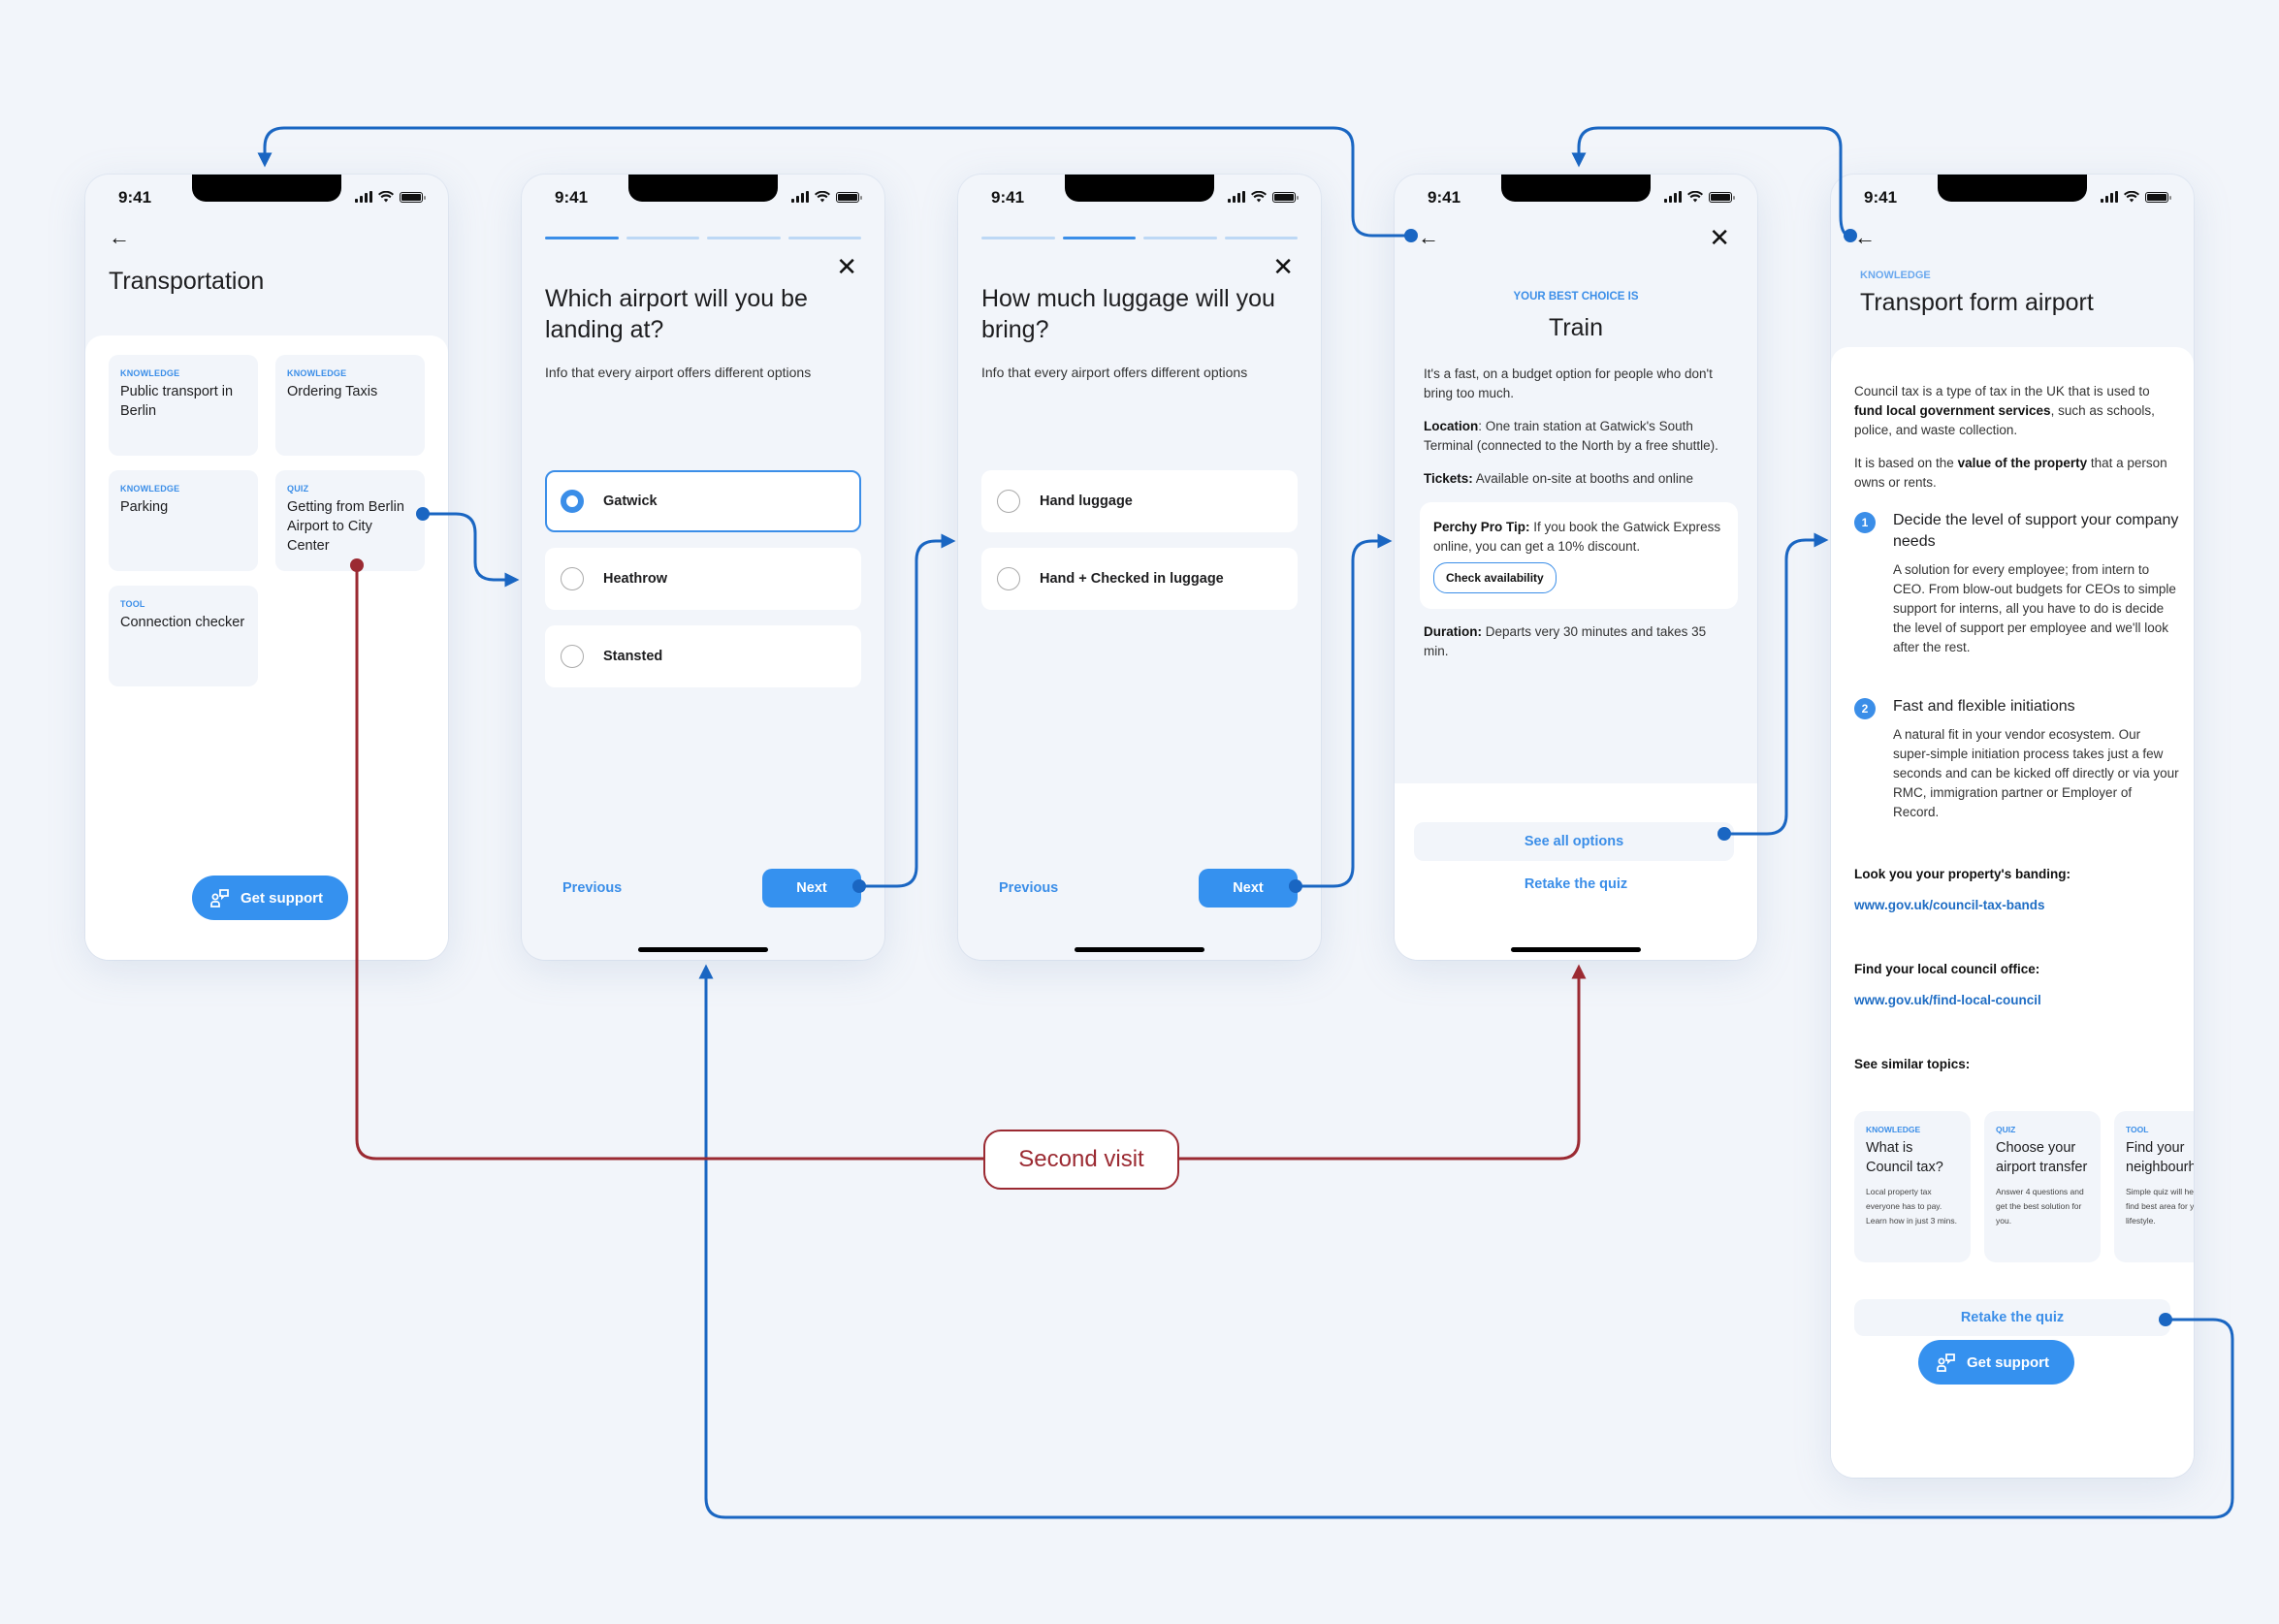 Image resolution: width=2279 pixels, height=1624 pixels. Describe the element at coordinates (184, 520) in the screenshot. I see `tile-parking: KNOWLEDGE Parking` at that location.